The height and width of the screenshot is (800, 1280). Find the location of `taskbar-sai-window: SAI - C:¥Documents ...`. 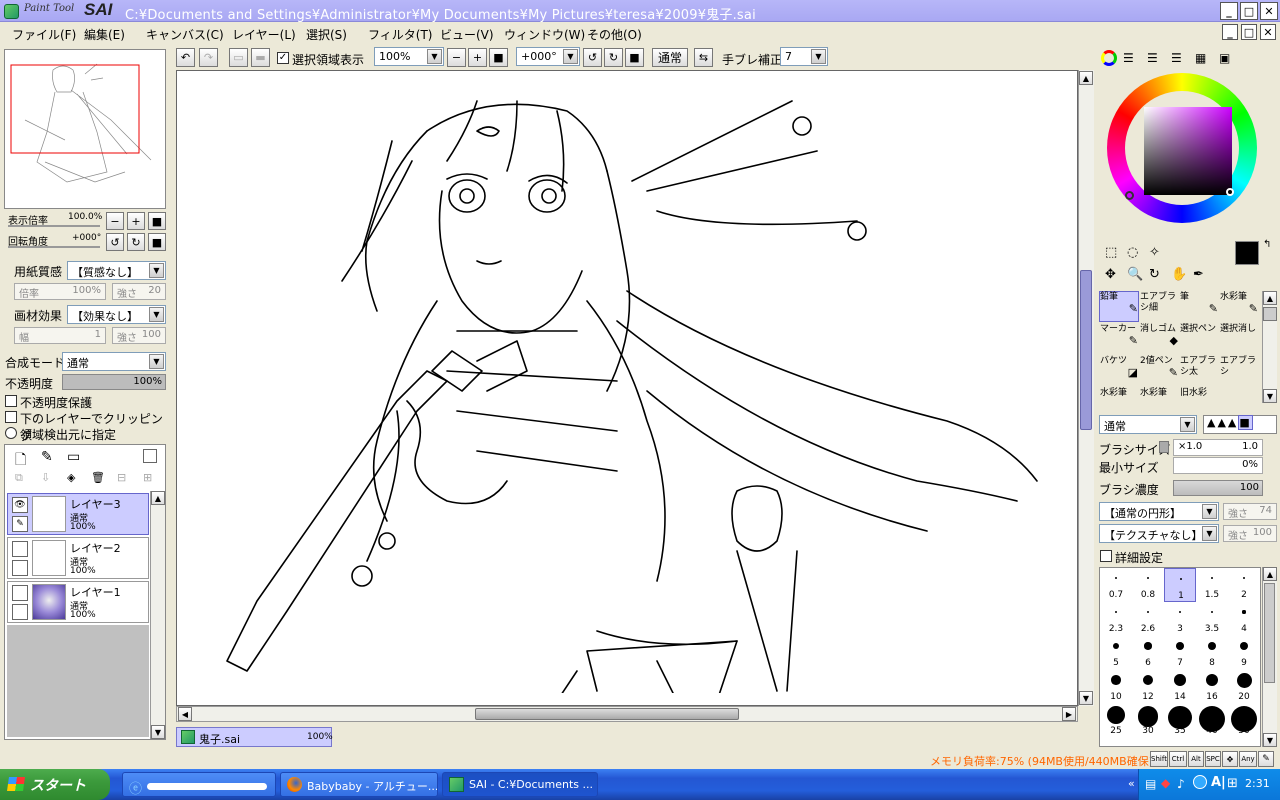

taskbar-sai-window: SAI - C:¥Documents ... is located at coordinates (520, 784).